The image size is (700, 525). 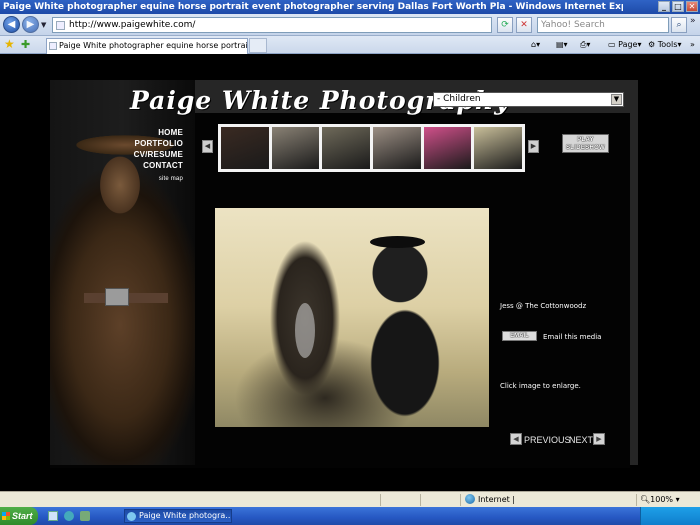 I want to click on hat-brim, so click(x=397, y=242).